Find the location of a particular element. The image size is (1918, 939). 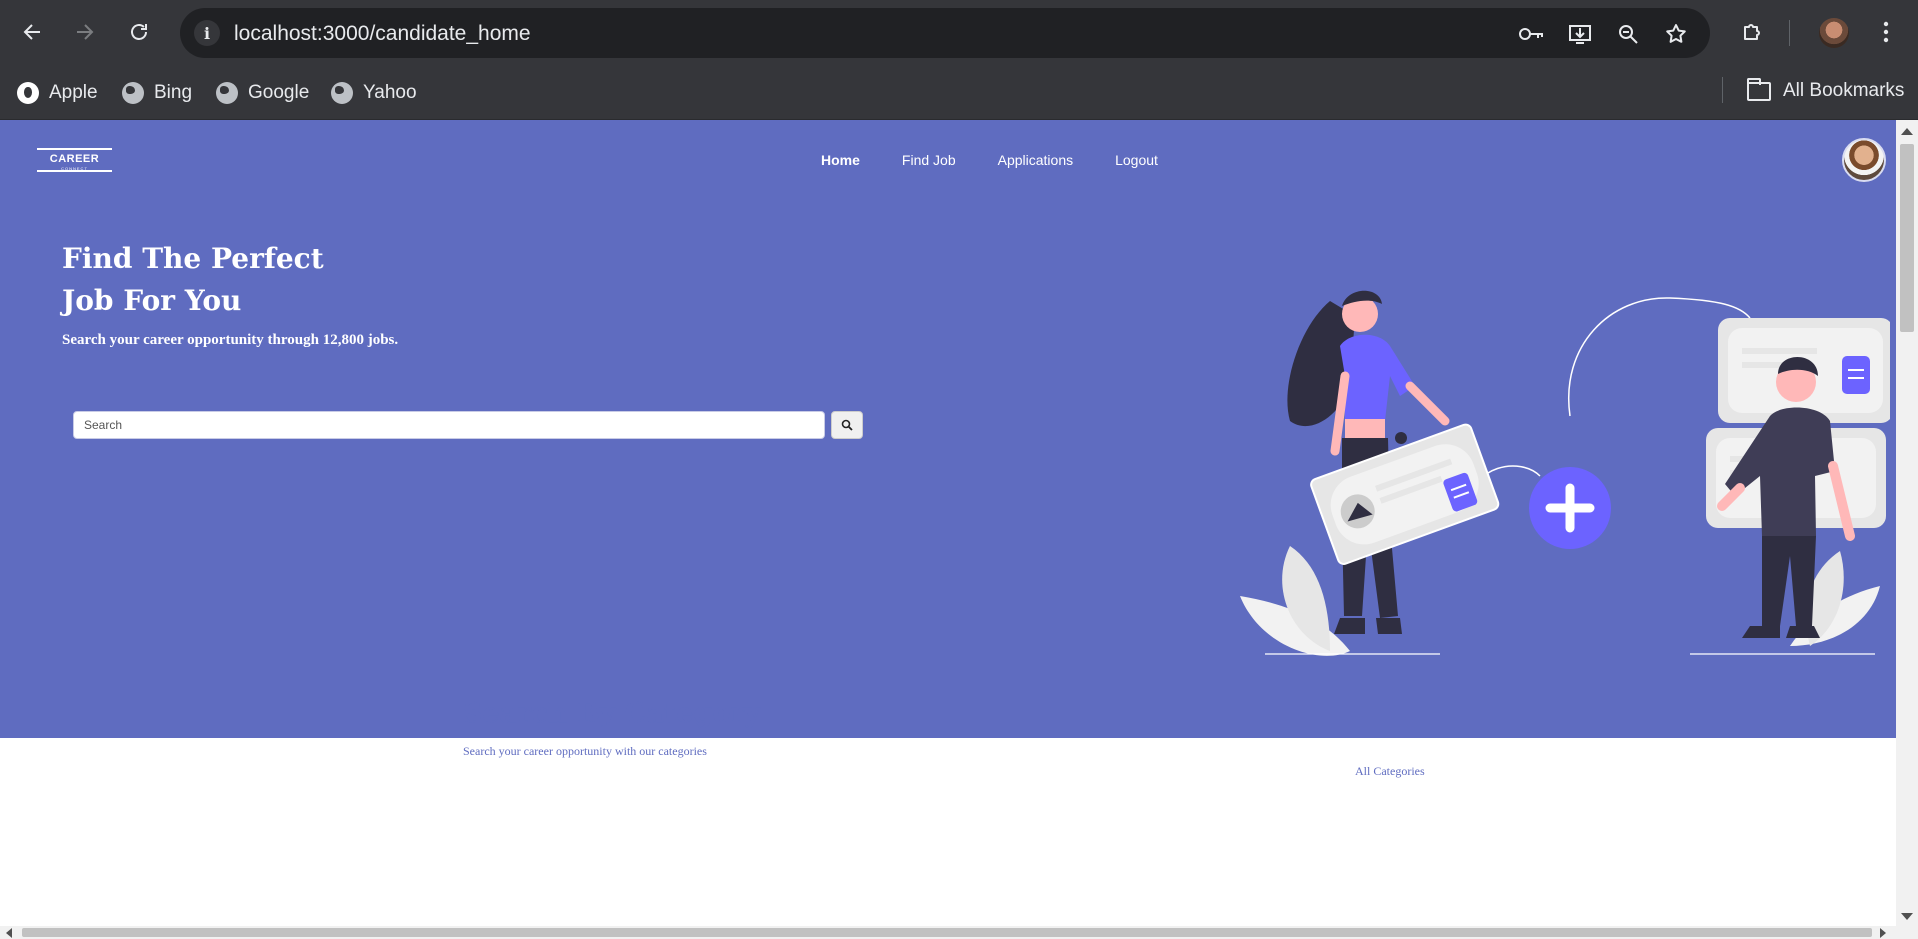

extensions-icon is located at coordinates (1752, 32).